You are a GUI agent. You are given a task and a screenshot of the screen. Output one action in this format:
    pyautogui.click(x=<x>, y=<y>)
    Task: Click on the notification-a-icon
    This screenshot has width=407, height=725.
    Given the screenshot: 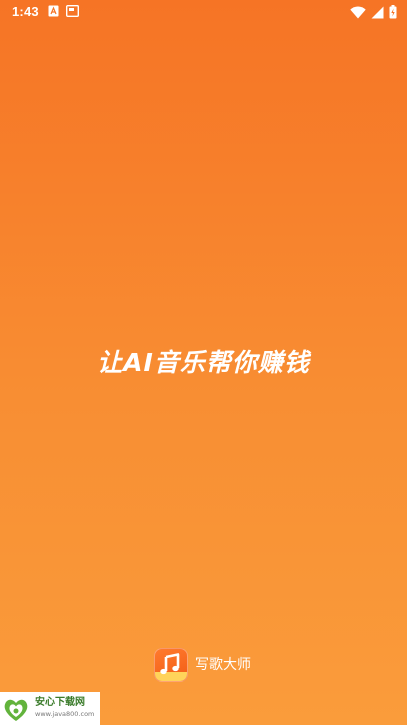 What is the action you would take?
    pyautogui.click(x=53, y=11)
    